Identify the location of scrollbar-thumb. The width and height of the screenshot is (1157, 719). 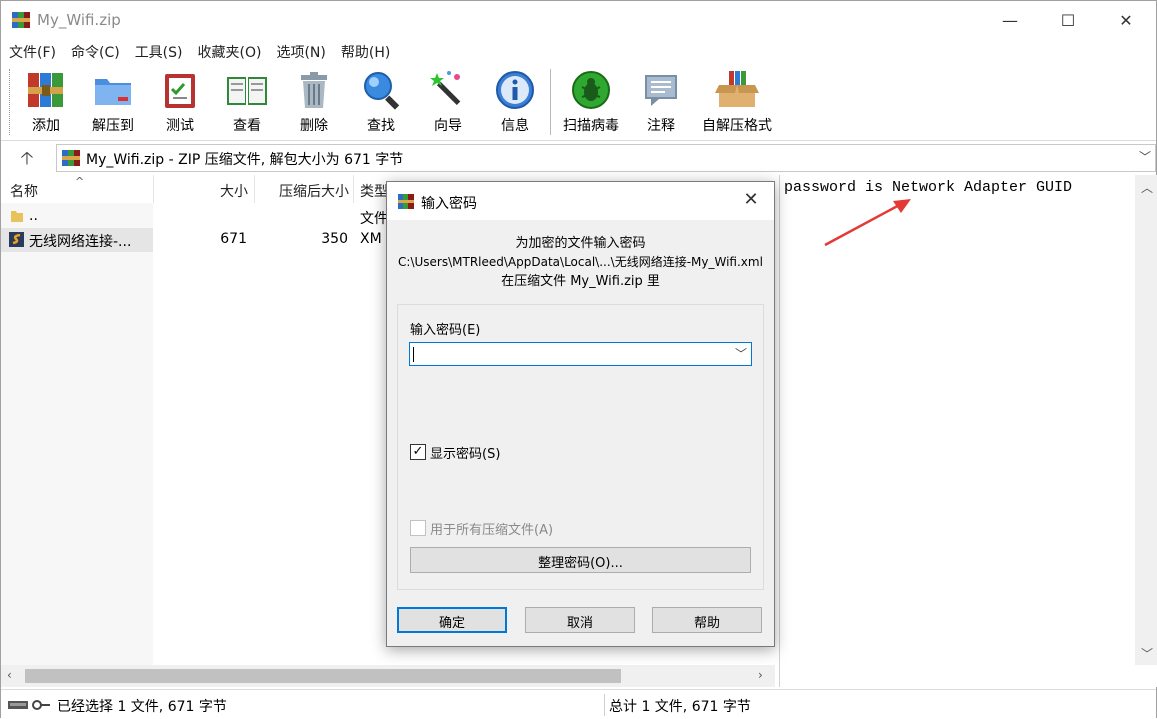
(323, 676).